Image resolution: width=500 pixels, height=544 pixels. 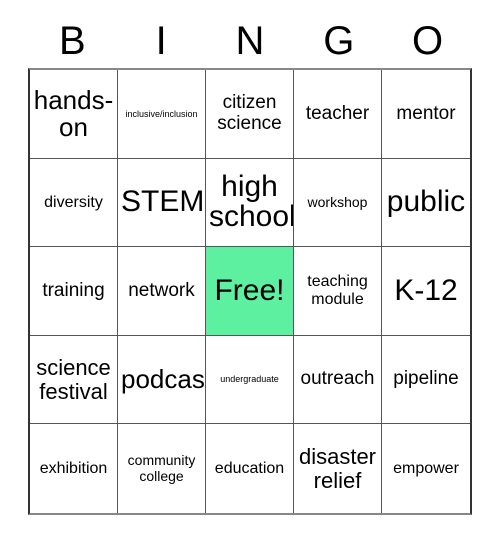 I want to click on bingo-cell-label: outreach, so click(x=337, y=379).